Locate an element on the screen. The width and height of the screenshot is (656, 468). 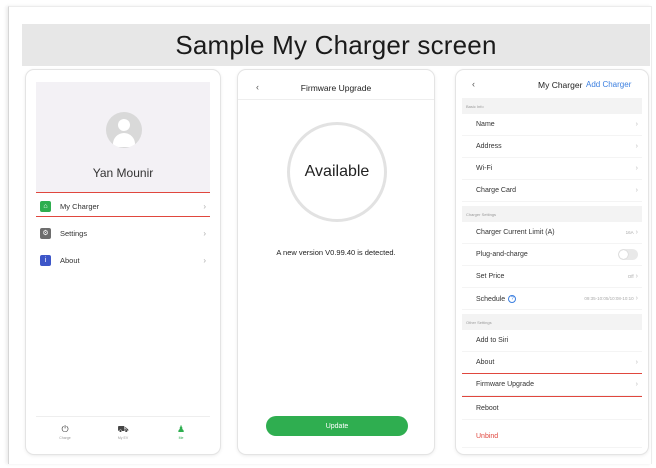
slide-title: Sample My Charger screen is located at coordinates (336, 44).